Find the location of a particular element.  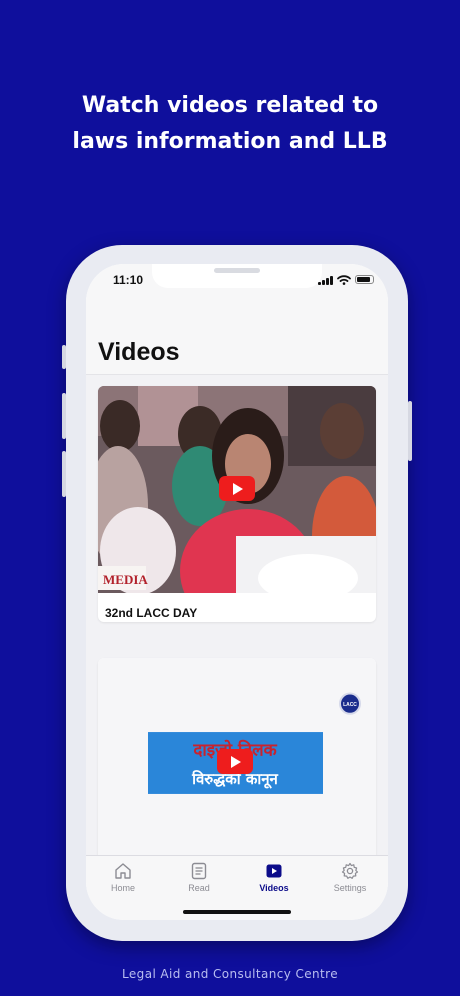

home-indicator is located at coordinates (237, 912).